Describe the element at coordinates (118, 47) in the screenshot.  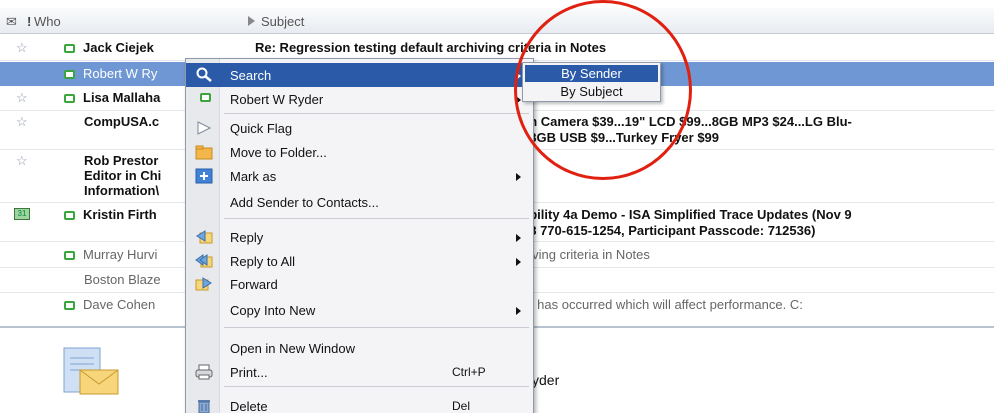
I see `who-text: Jack Ciejek` at that location.